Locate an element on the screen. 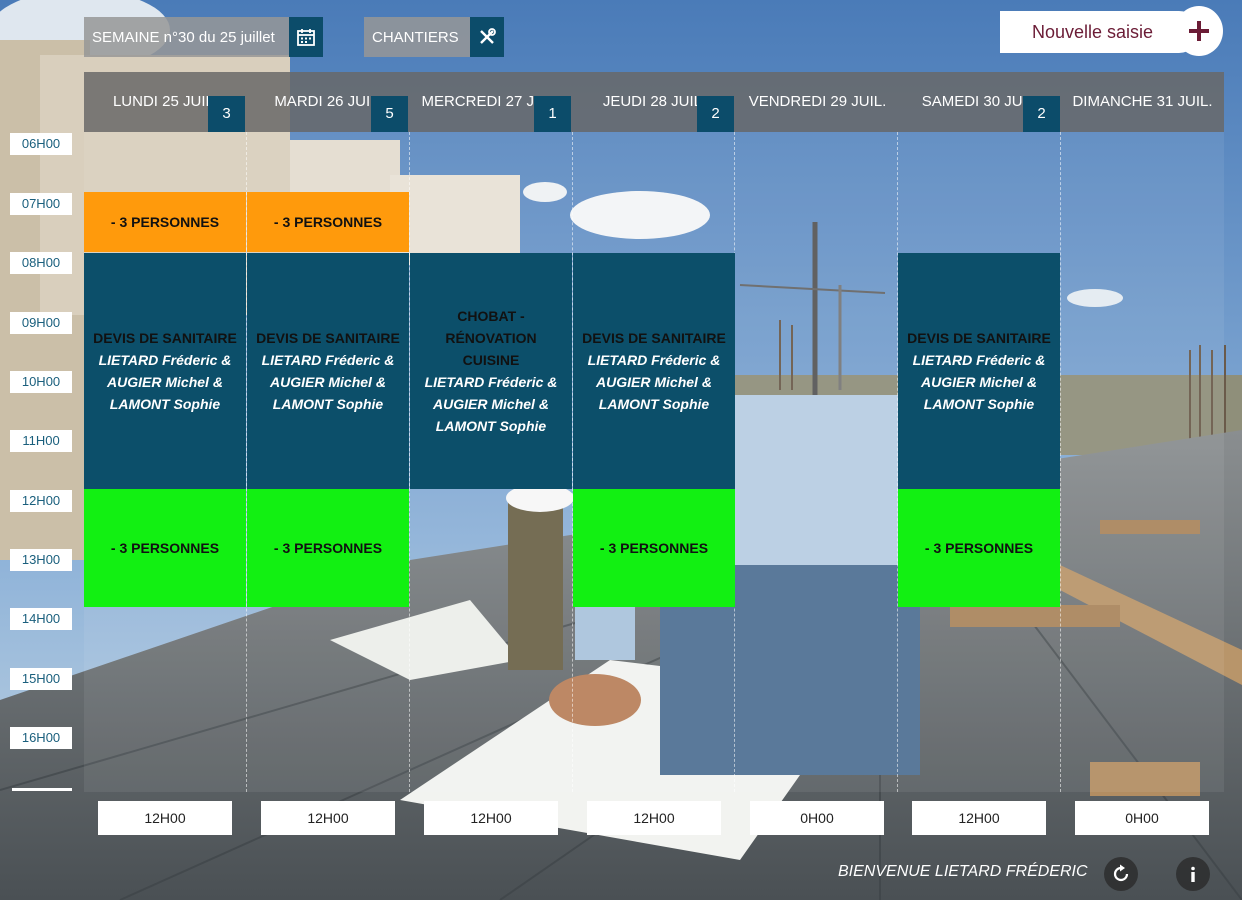  hour-label: 14H00 is located at coordinates (41, 619).